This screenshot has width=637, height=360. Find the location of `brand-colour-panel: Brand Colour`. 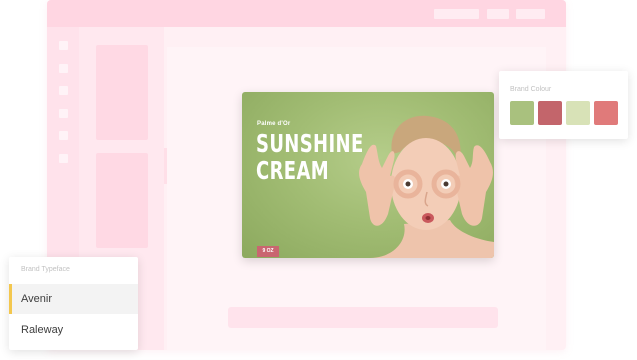

brand-colour-panel: Brand Colour is located at coordinates (563, 105).